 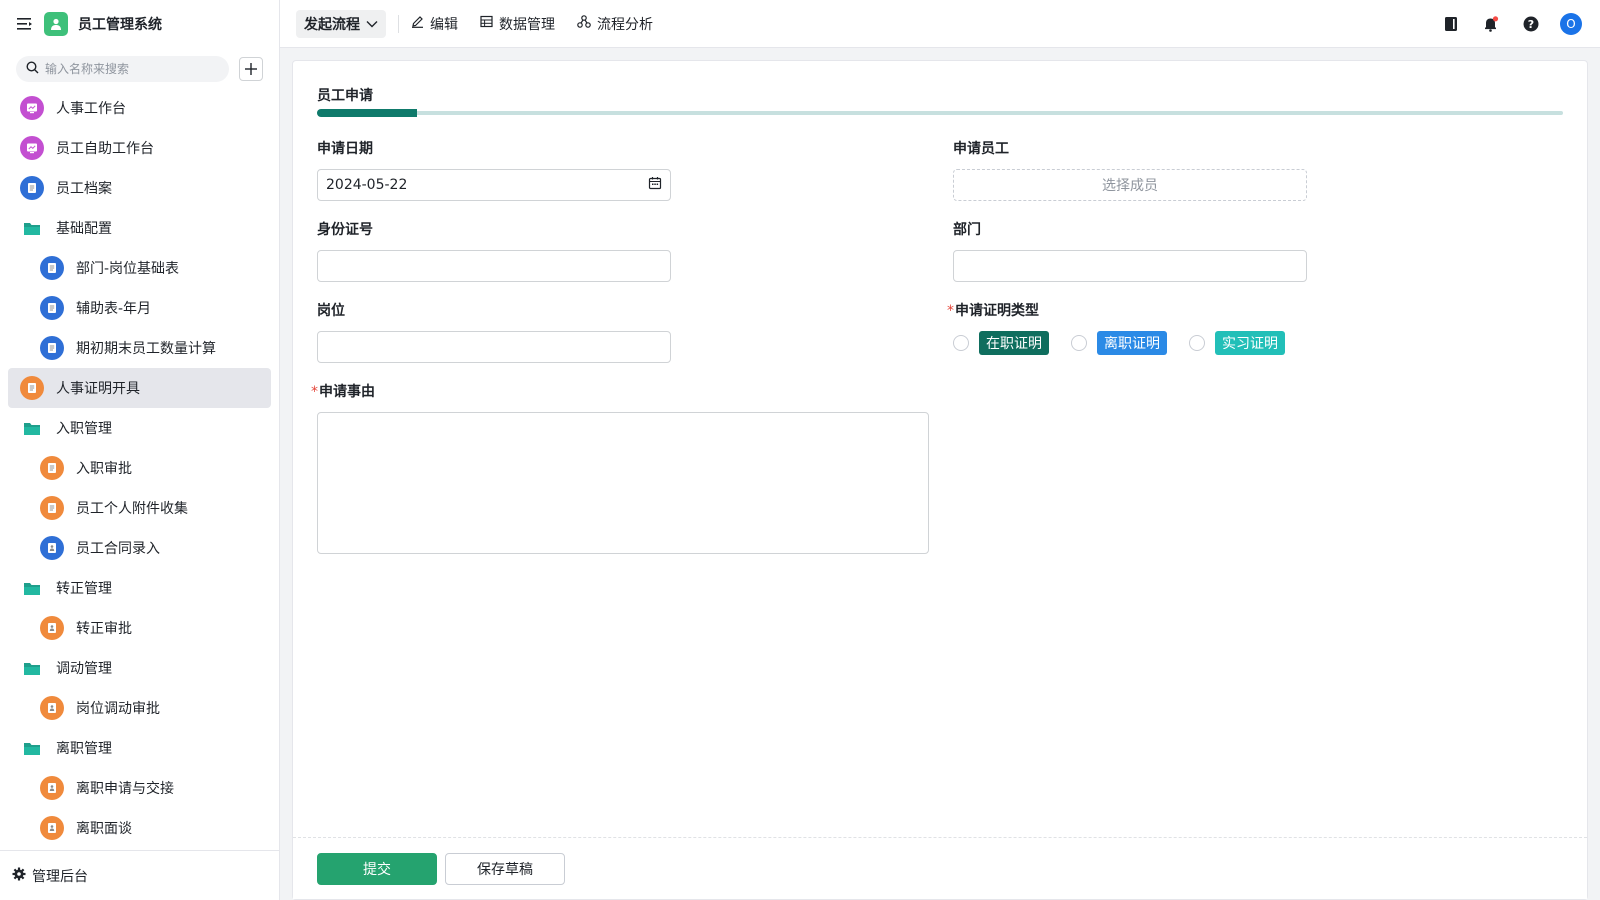 I want to click on data-manage-button: 数据管理, so click(x=517, y=24).